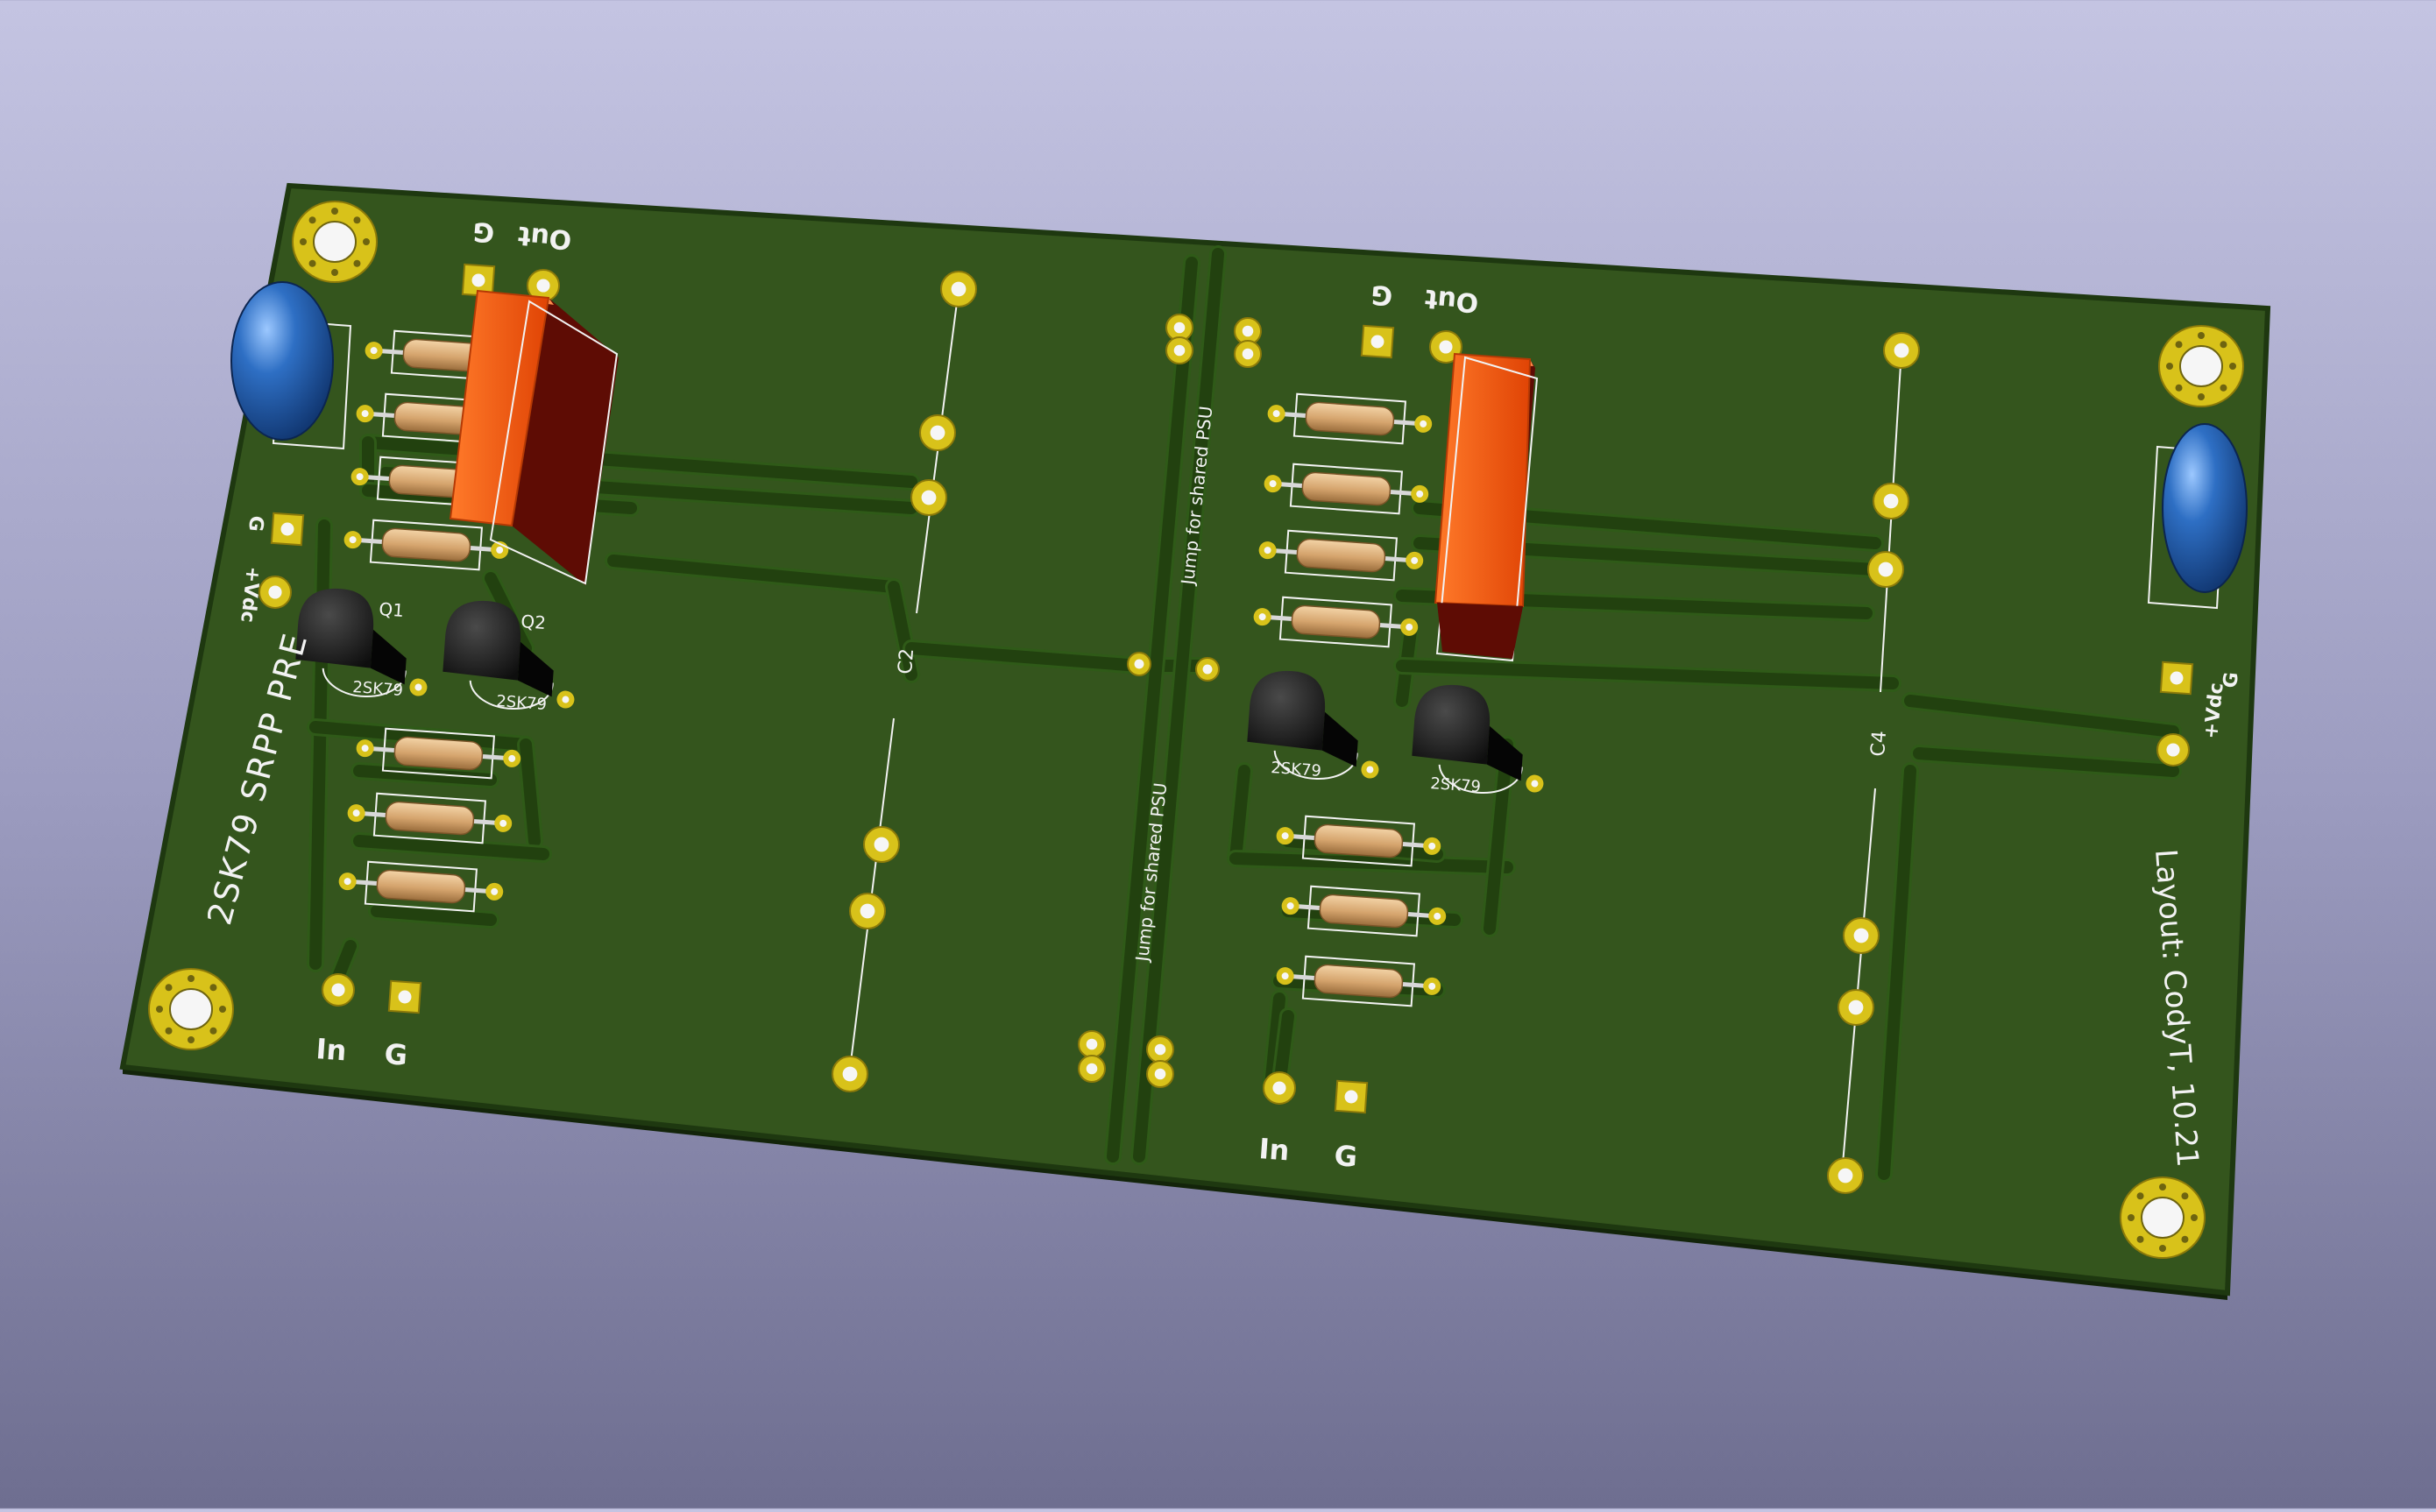  What do you see at coordinates (959, 289) in the screenshot?
I see `cap-pad-0-hole` at bounding box center [959, 289].